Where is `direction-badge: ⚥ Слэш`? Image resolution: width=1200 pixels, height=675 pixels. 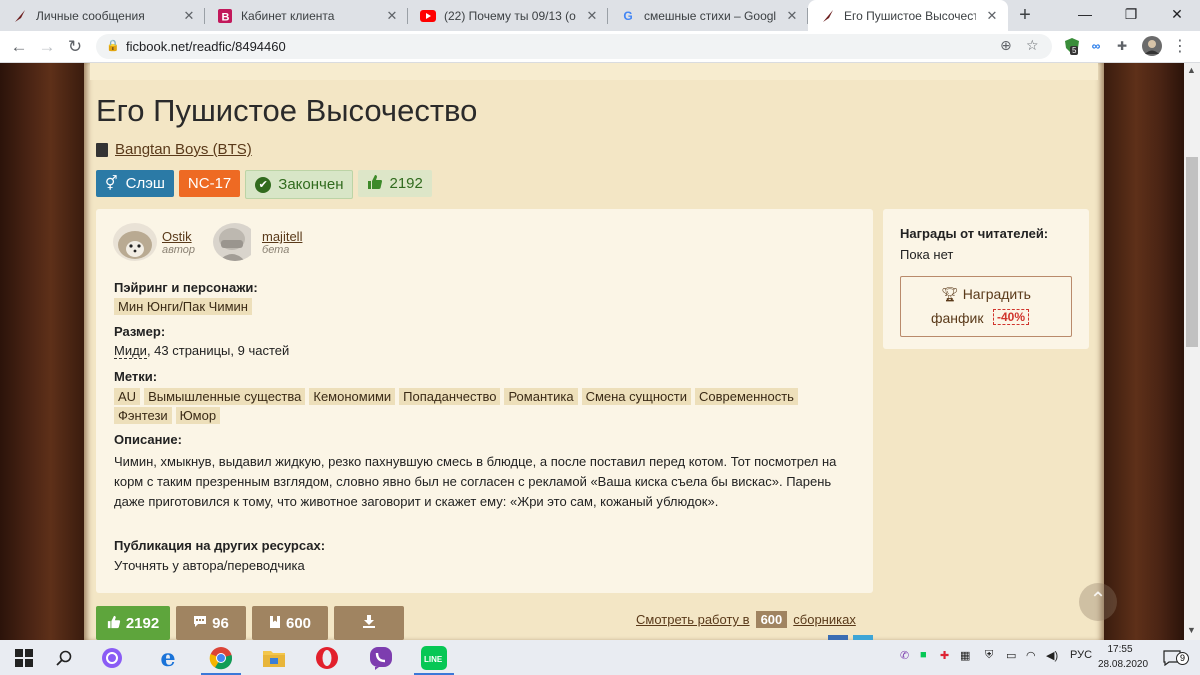
direction-badge: ⚥ Слэш is located at coordinates (135, 183).